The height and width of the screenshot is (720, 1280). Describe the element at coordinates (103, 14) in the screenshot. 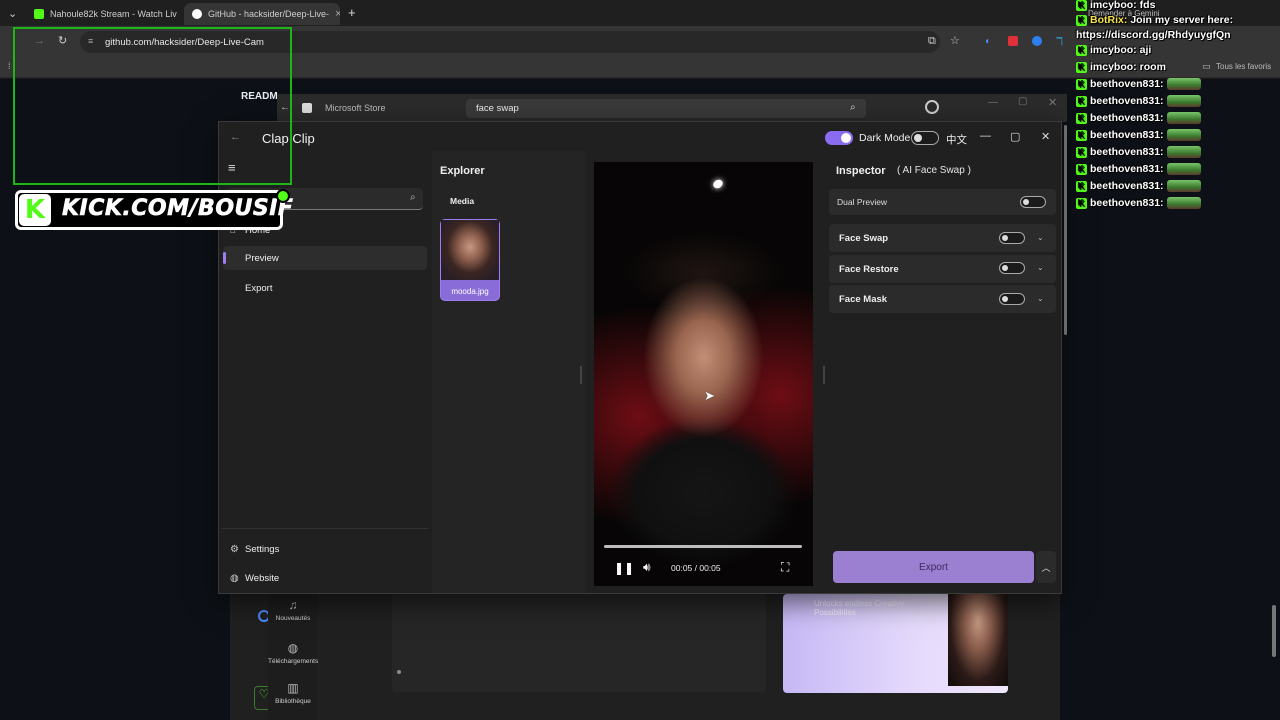

I see `browser-tab-kick: Nahoule82k Stream - Watch Liv ×` at that location.